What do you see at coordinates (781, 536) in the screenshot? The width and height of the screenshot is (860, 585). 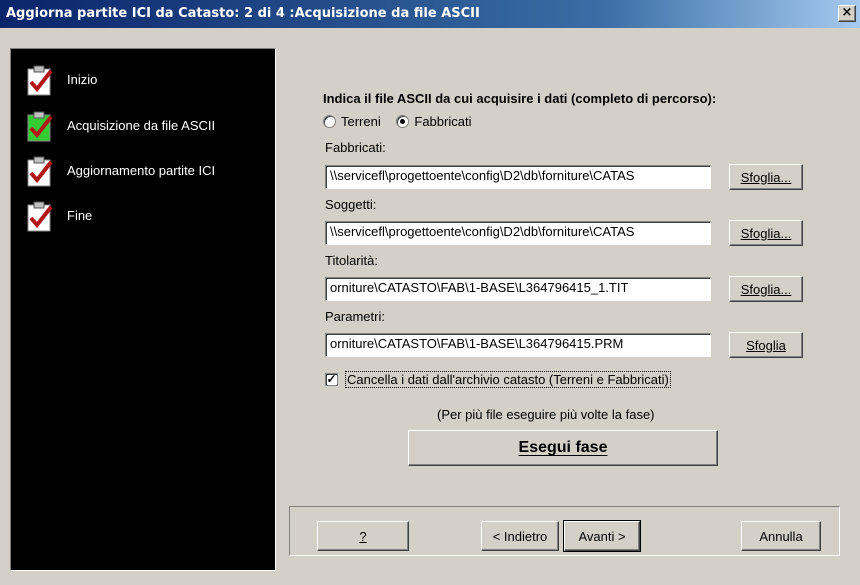 I see `cancel-button: Annulla` at bounding box center [781, 536].